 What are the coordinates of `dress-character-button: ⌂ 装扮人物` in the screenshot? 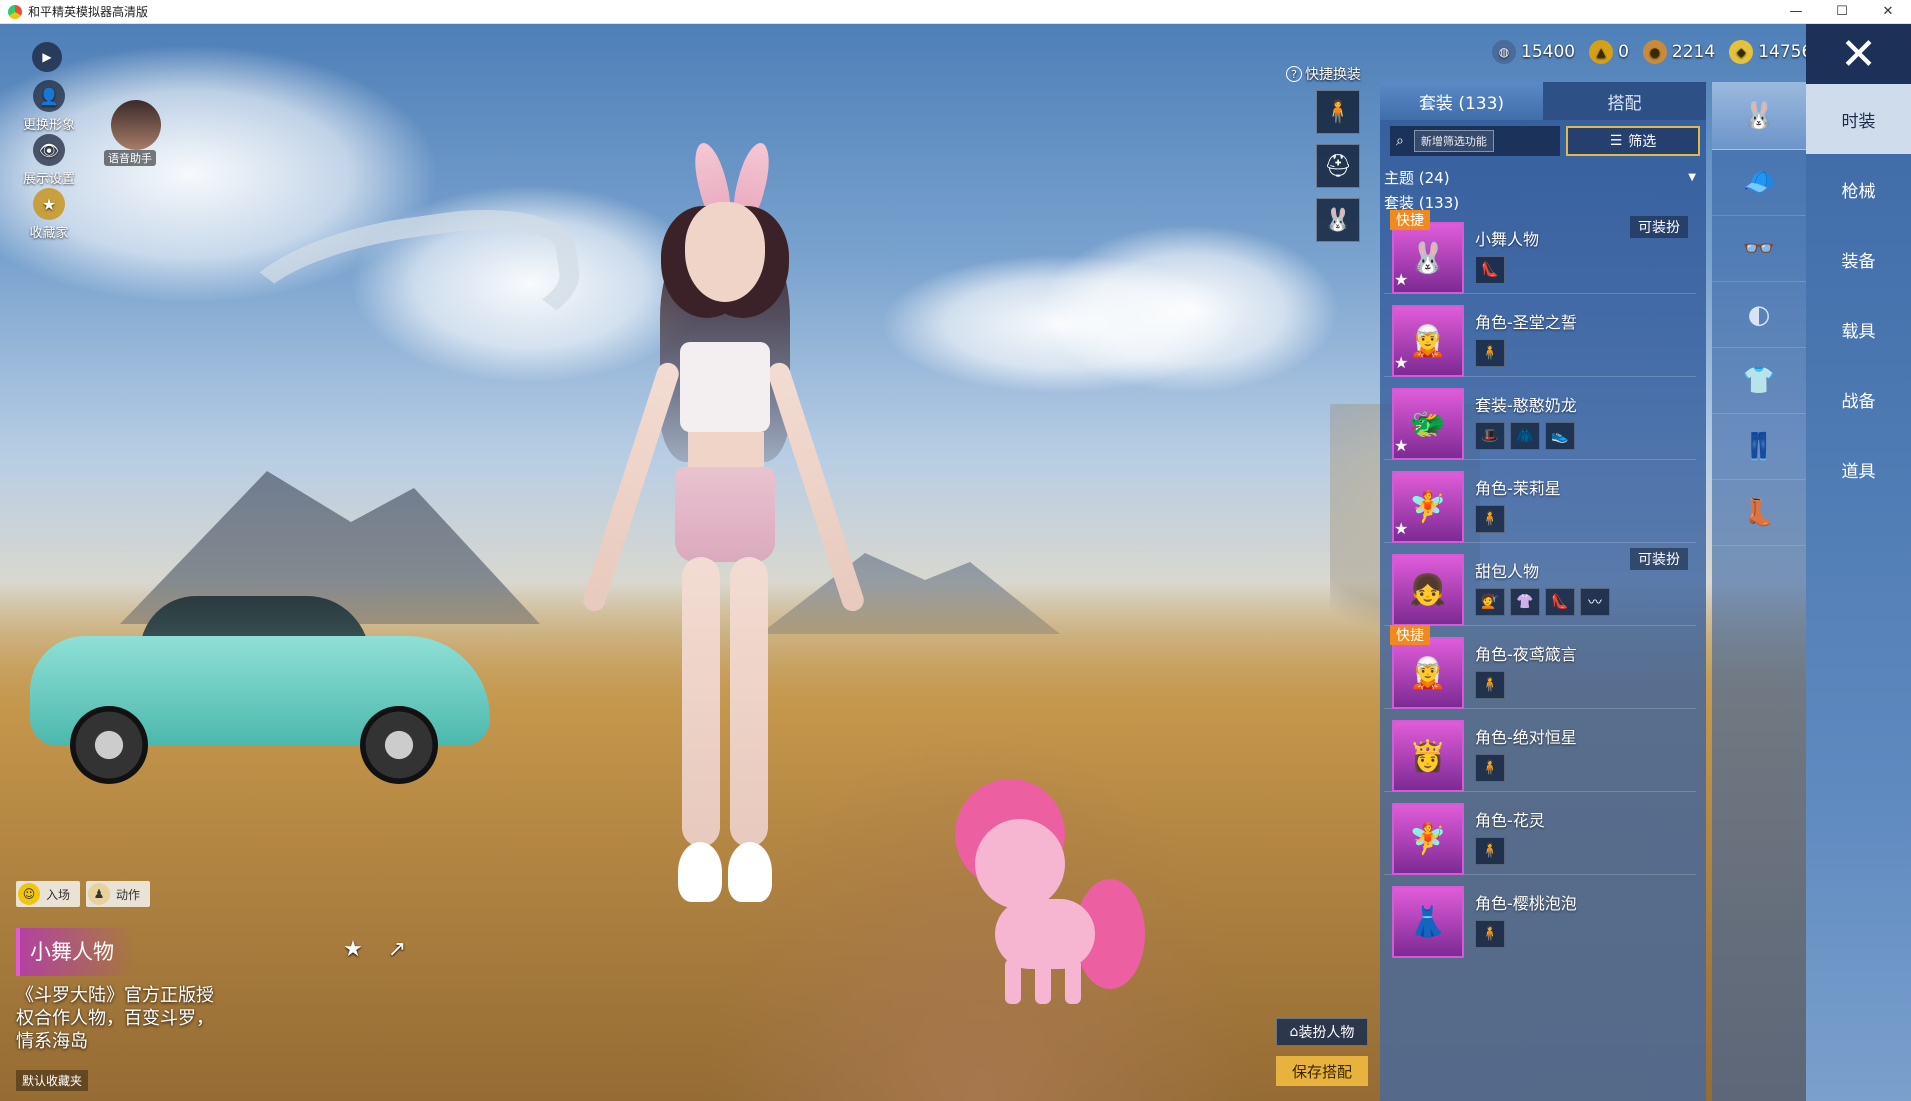 It's located at (1322, 1032).